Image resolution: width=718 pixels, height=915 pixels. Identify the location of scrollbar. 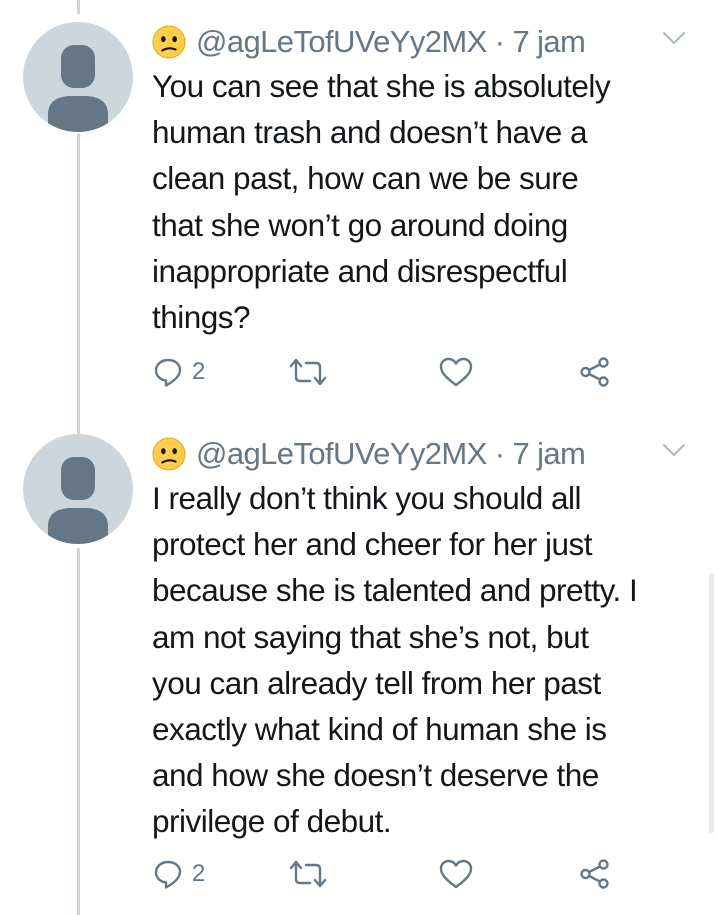
(711, 703).